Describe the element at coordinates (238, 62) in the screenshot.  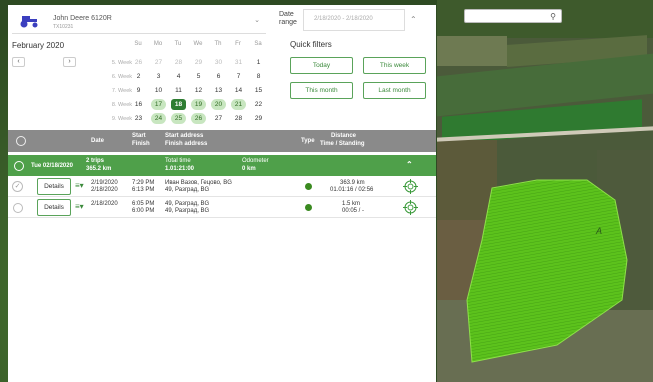
I see `calendar-day: 31` at that location.